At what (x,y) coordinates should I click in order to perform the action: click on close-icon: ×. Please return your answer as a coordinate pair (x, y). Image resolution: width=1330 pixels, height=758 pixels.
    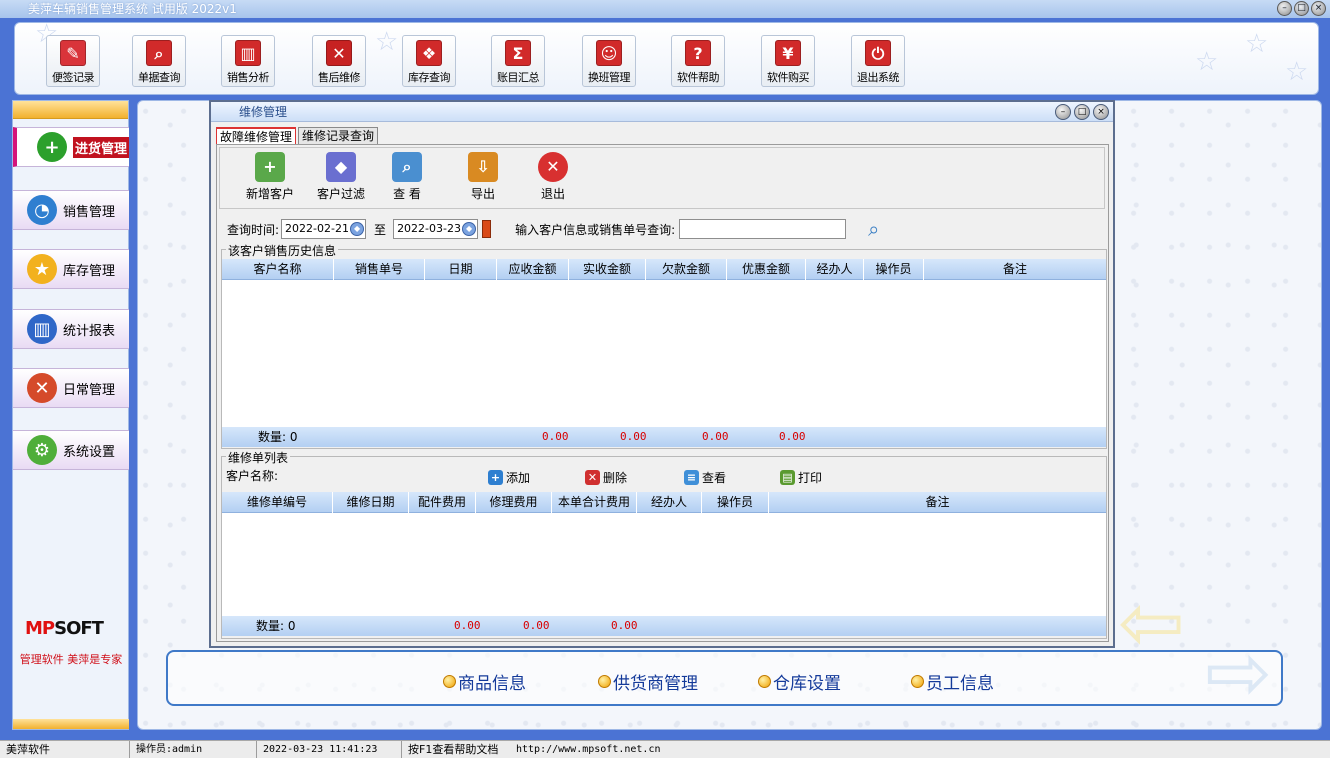
    Looking at the image, I should click on (1318, 8).